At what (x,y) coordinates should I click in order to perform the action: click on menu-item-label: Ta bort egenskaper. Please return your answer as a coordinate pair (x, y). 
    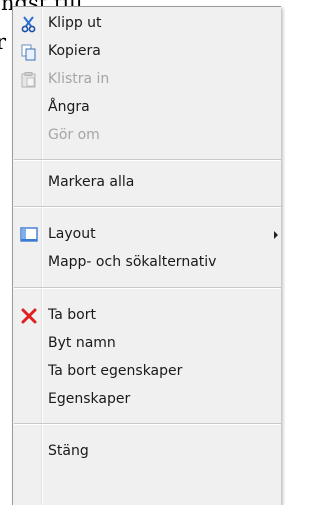
    Looking at the image, I should click on (115, 371).